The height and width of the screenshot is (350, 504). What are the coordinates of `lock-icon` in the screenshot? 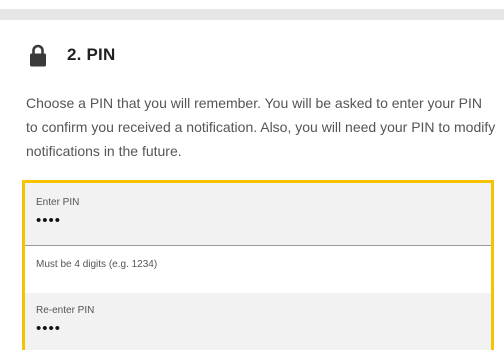 It's located at (38, 55).